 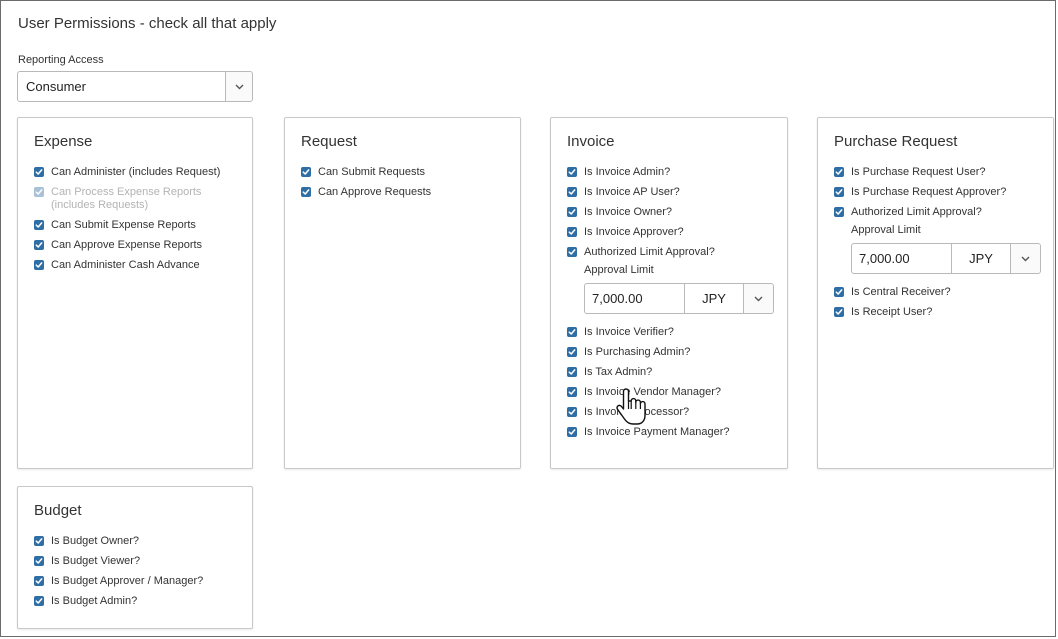 I want to click on request-checkbox-list: Can Submit Requests Can Approve Requests, so click(x=406, y=186).